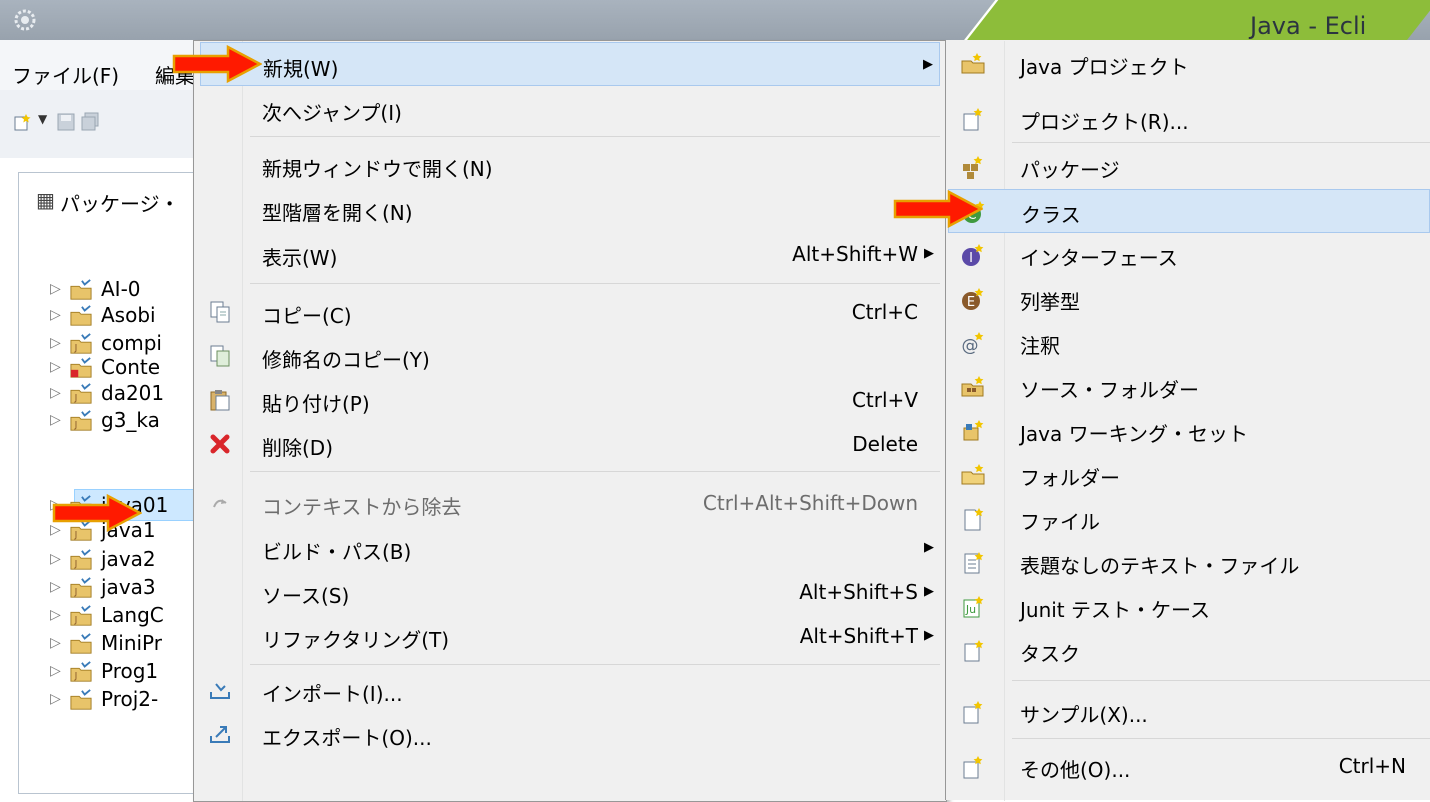 The width and height of the screenshot is (1430, 802). What do you see at coordinates (858, 636) in the screenshot?
I see `menu-item-shortcut: Alt+Shift+T` at bounding box center [858, 636].